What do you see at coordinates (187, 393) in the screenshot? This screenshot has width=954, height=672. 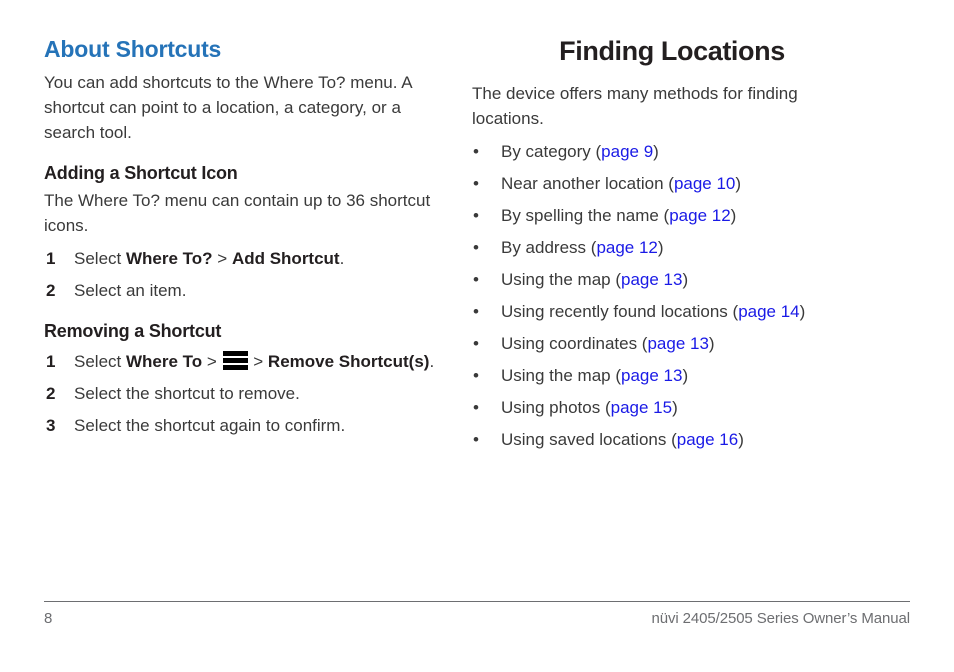 I see `step-text: Select the shortcut to remove.` at bounding box center [187, 393].